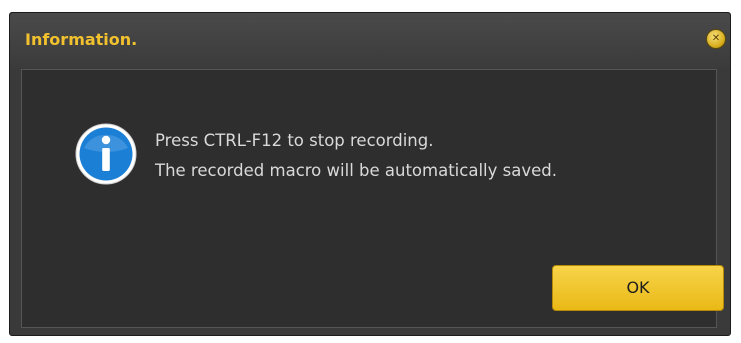 The height and width of the screenshot is (343, 741). Describe the element at coordinates (81, 39) in the screenshot. I see `dialog-title: Information.` at that location.